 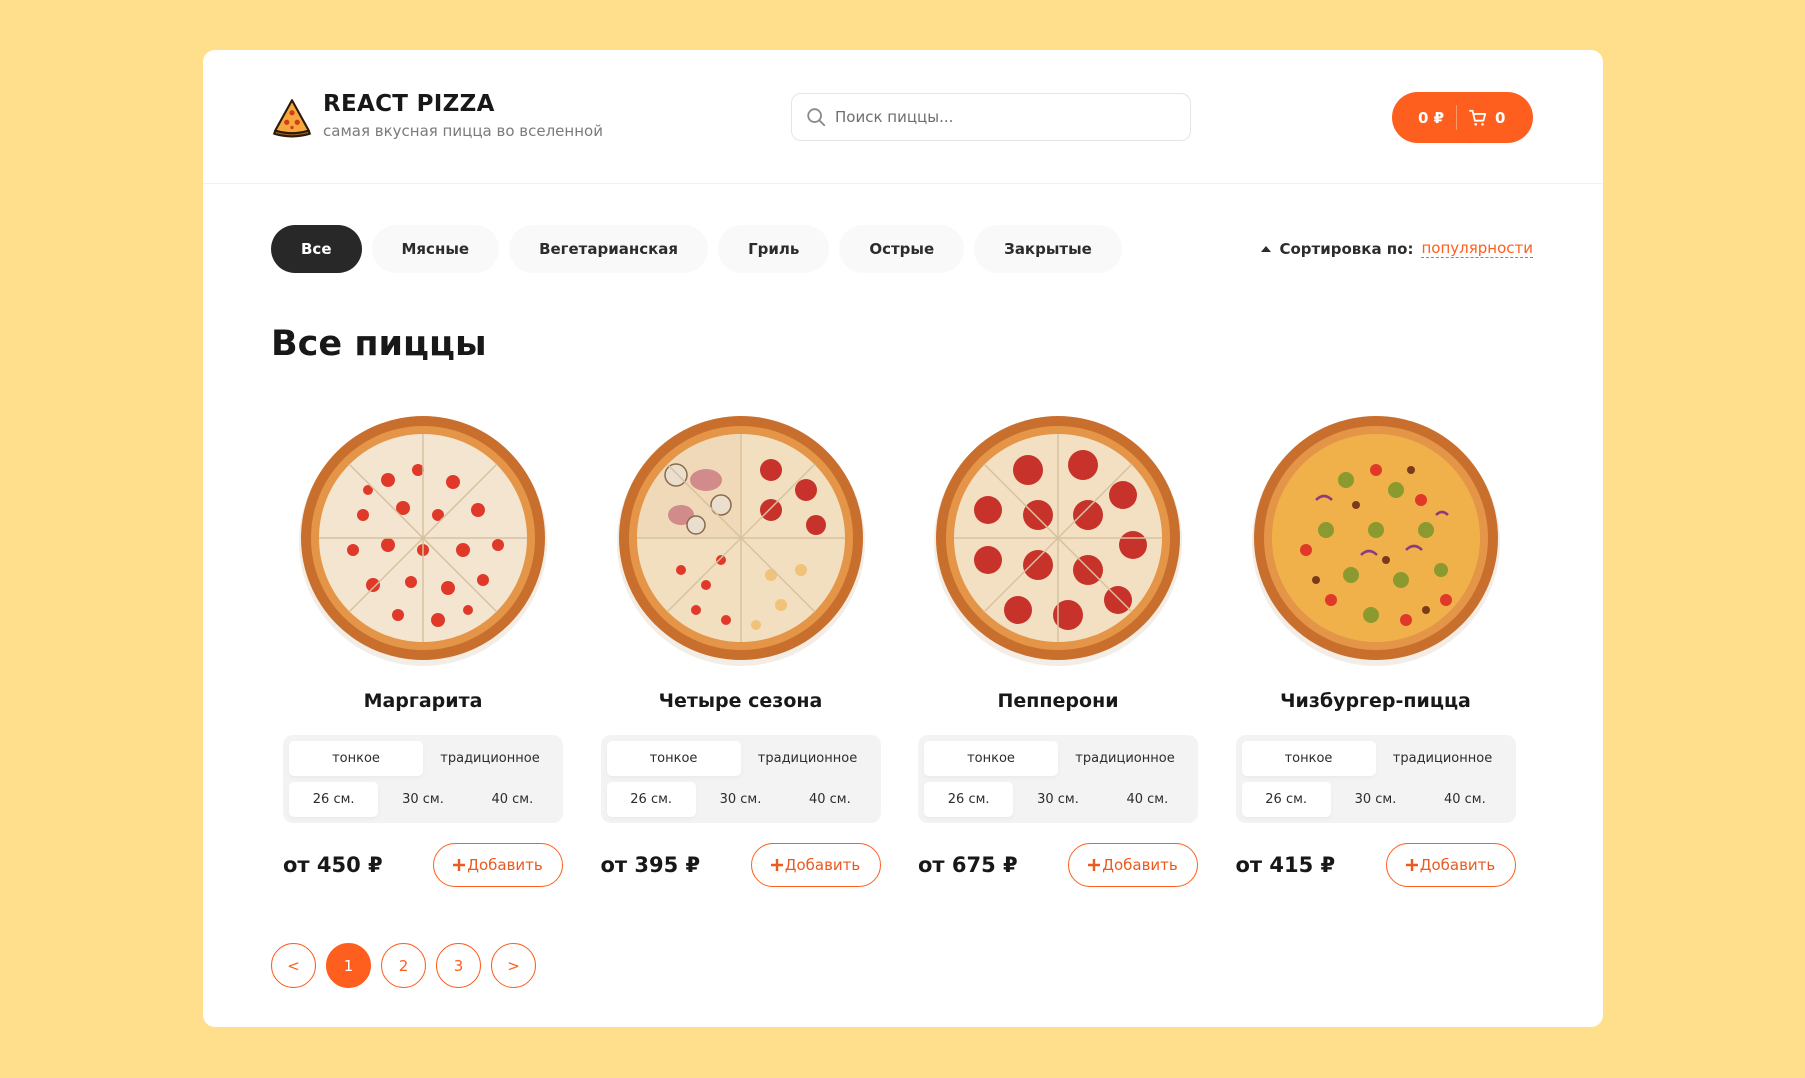 I want to click on pizza-footer: от 450 ₽ Добавить, so click(x=423, y=865).